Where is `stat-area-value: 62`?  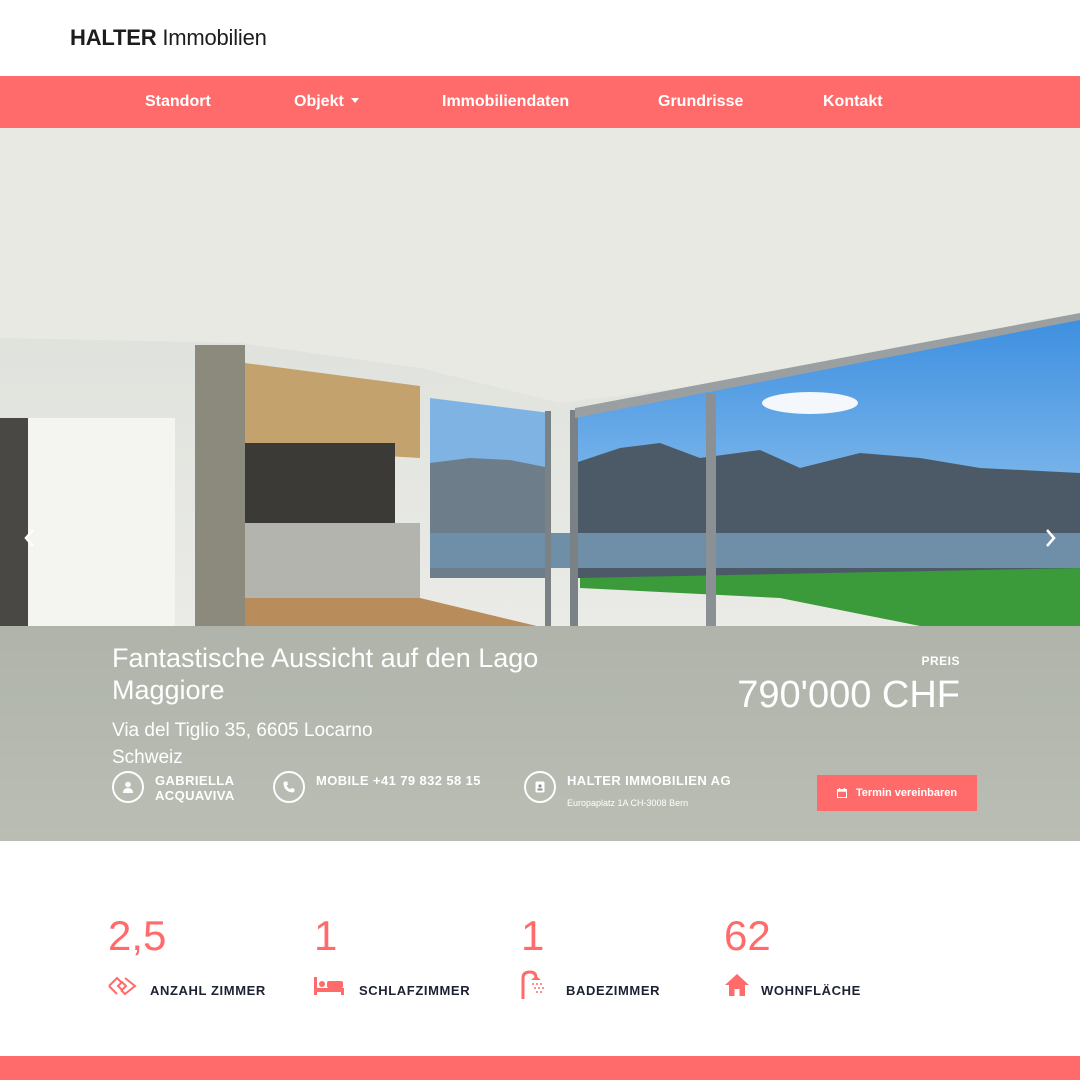 stat-area-value: 62 is located at coordinates (747, 935).